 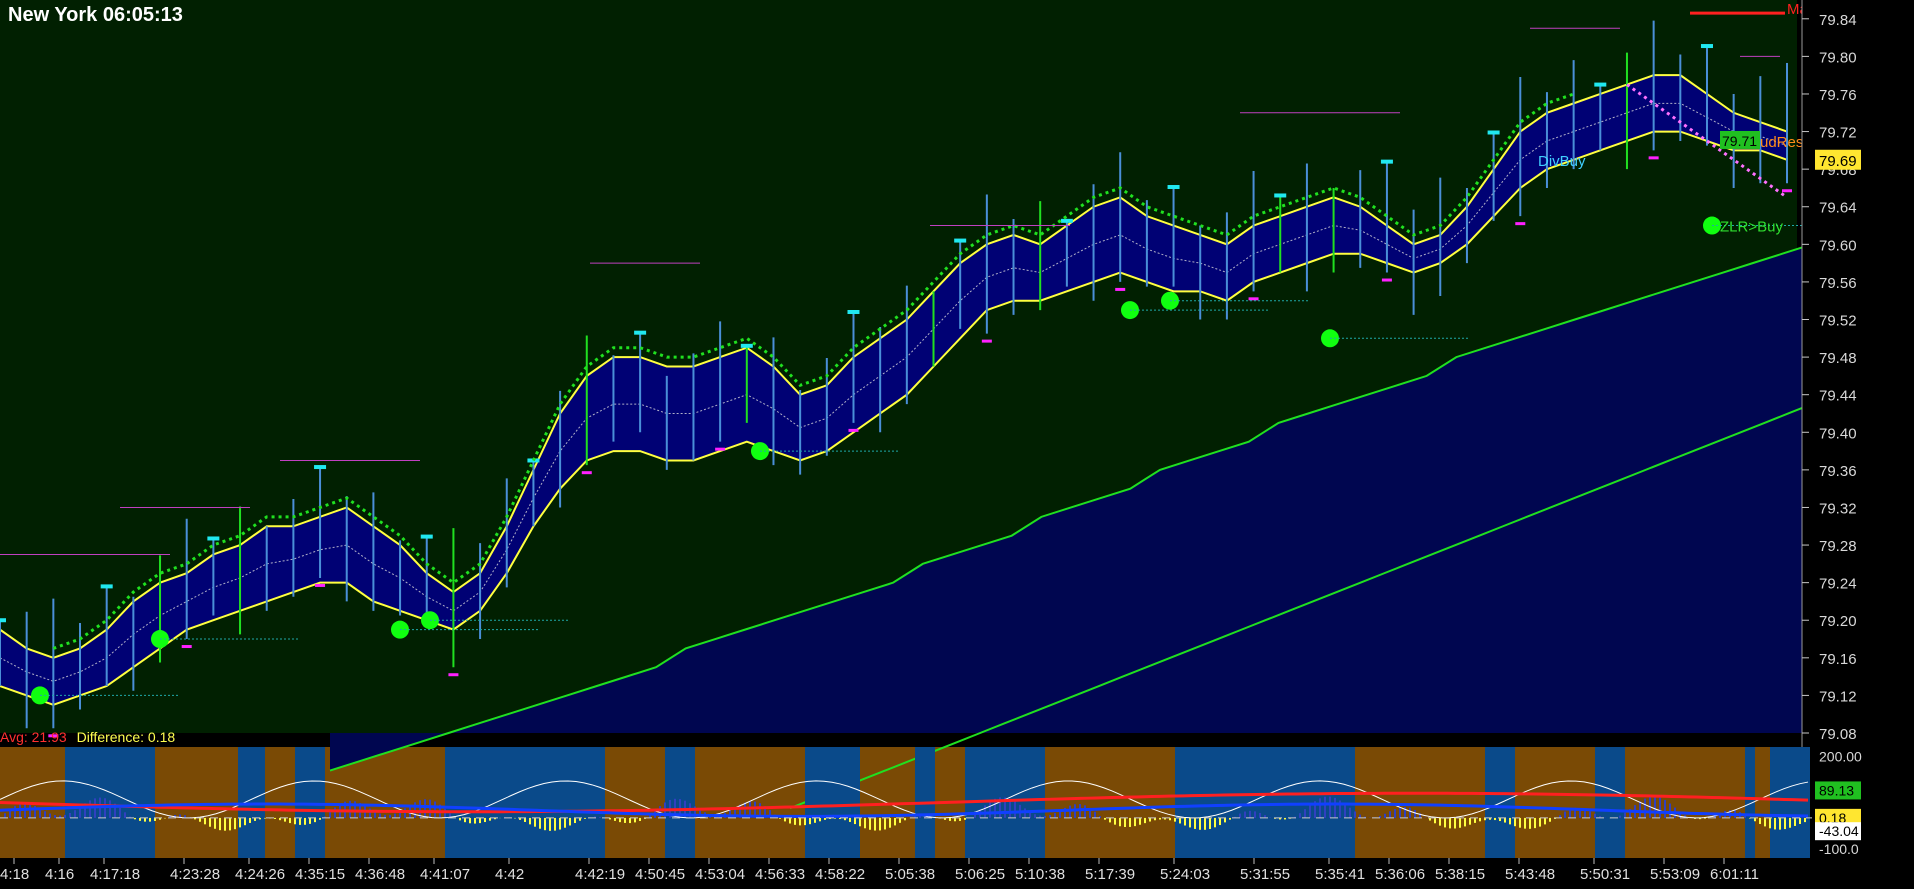 What do you see at coordinates (59, 874) in the screenshot?
I see `x-tick-label: 4:16` at bounding box center [59, 874].